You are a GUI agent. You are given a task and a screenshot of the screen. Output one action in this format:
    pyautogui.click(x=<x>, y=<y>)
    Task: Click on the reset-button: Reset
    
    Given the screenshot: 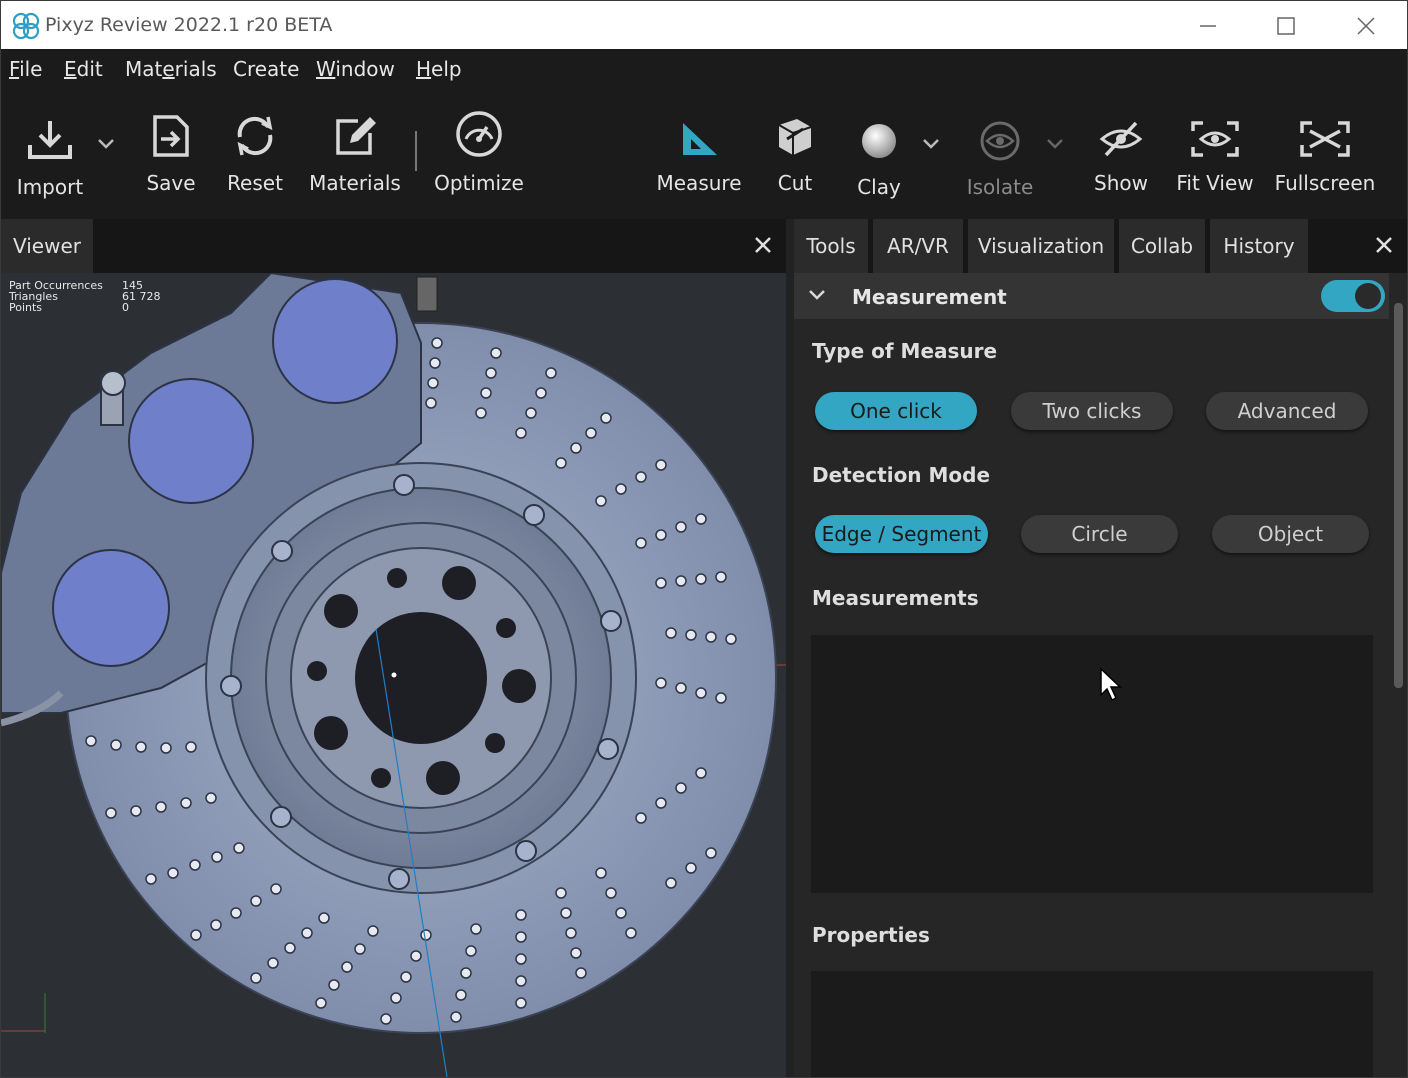 What is the action you would take?
    pyautogui.click(x=255, y=154)
    